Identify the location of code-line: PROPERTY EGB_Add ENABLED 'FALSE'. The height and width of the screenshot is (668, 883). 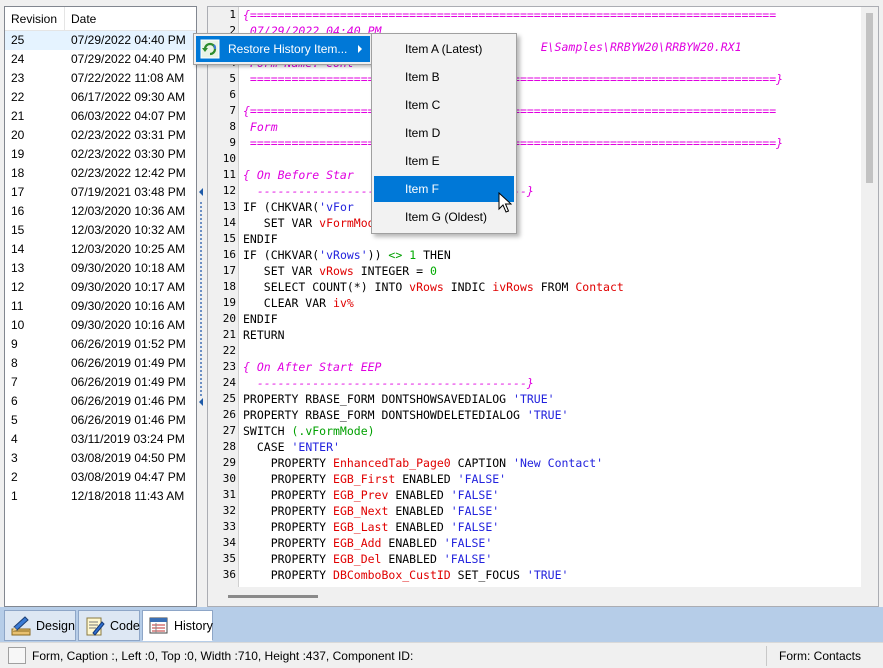
(551, 543).